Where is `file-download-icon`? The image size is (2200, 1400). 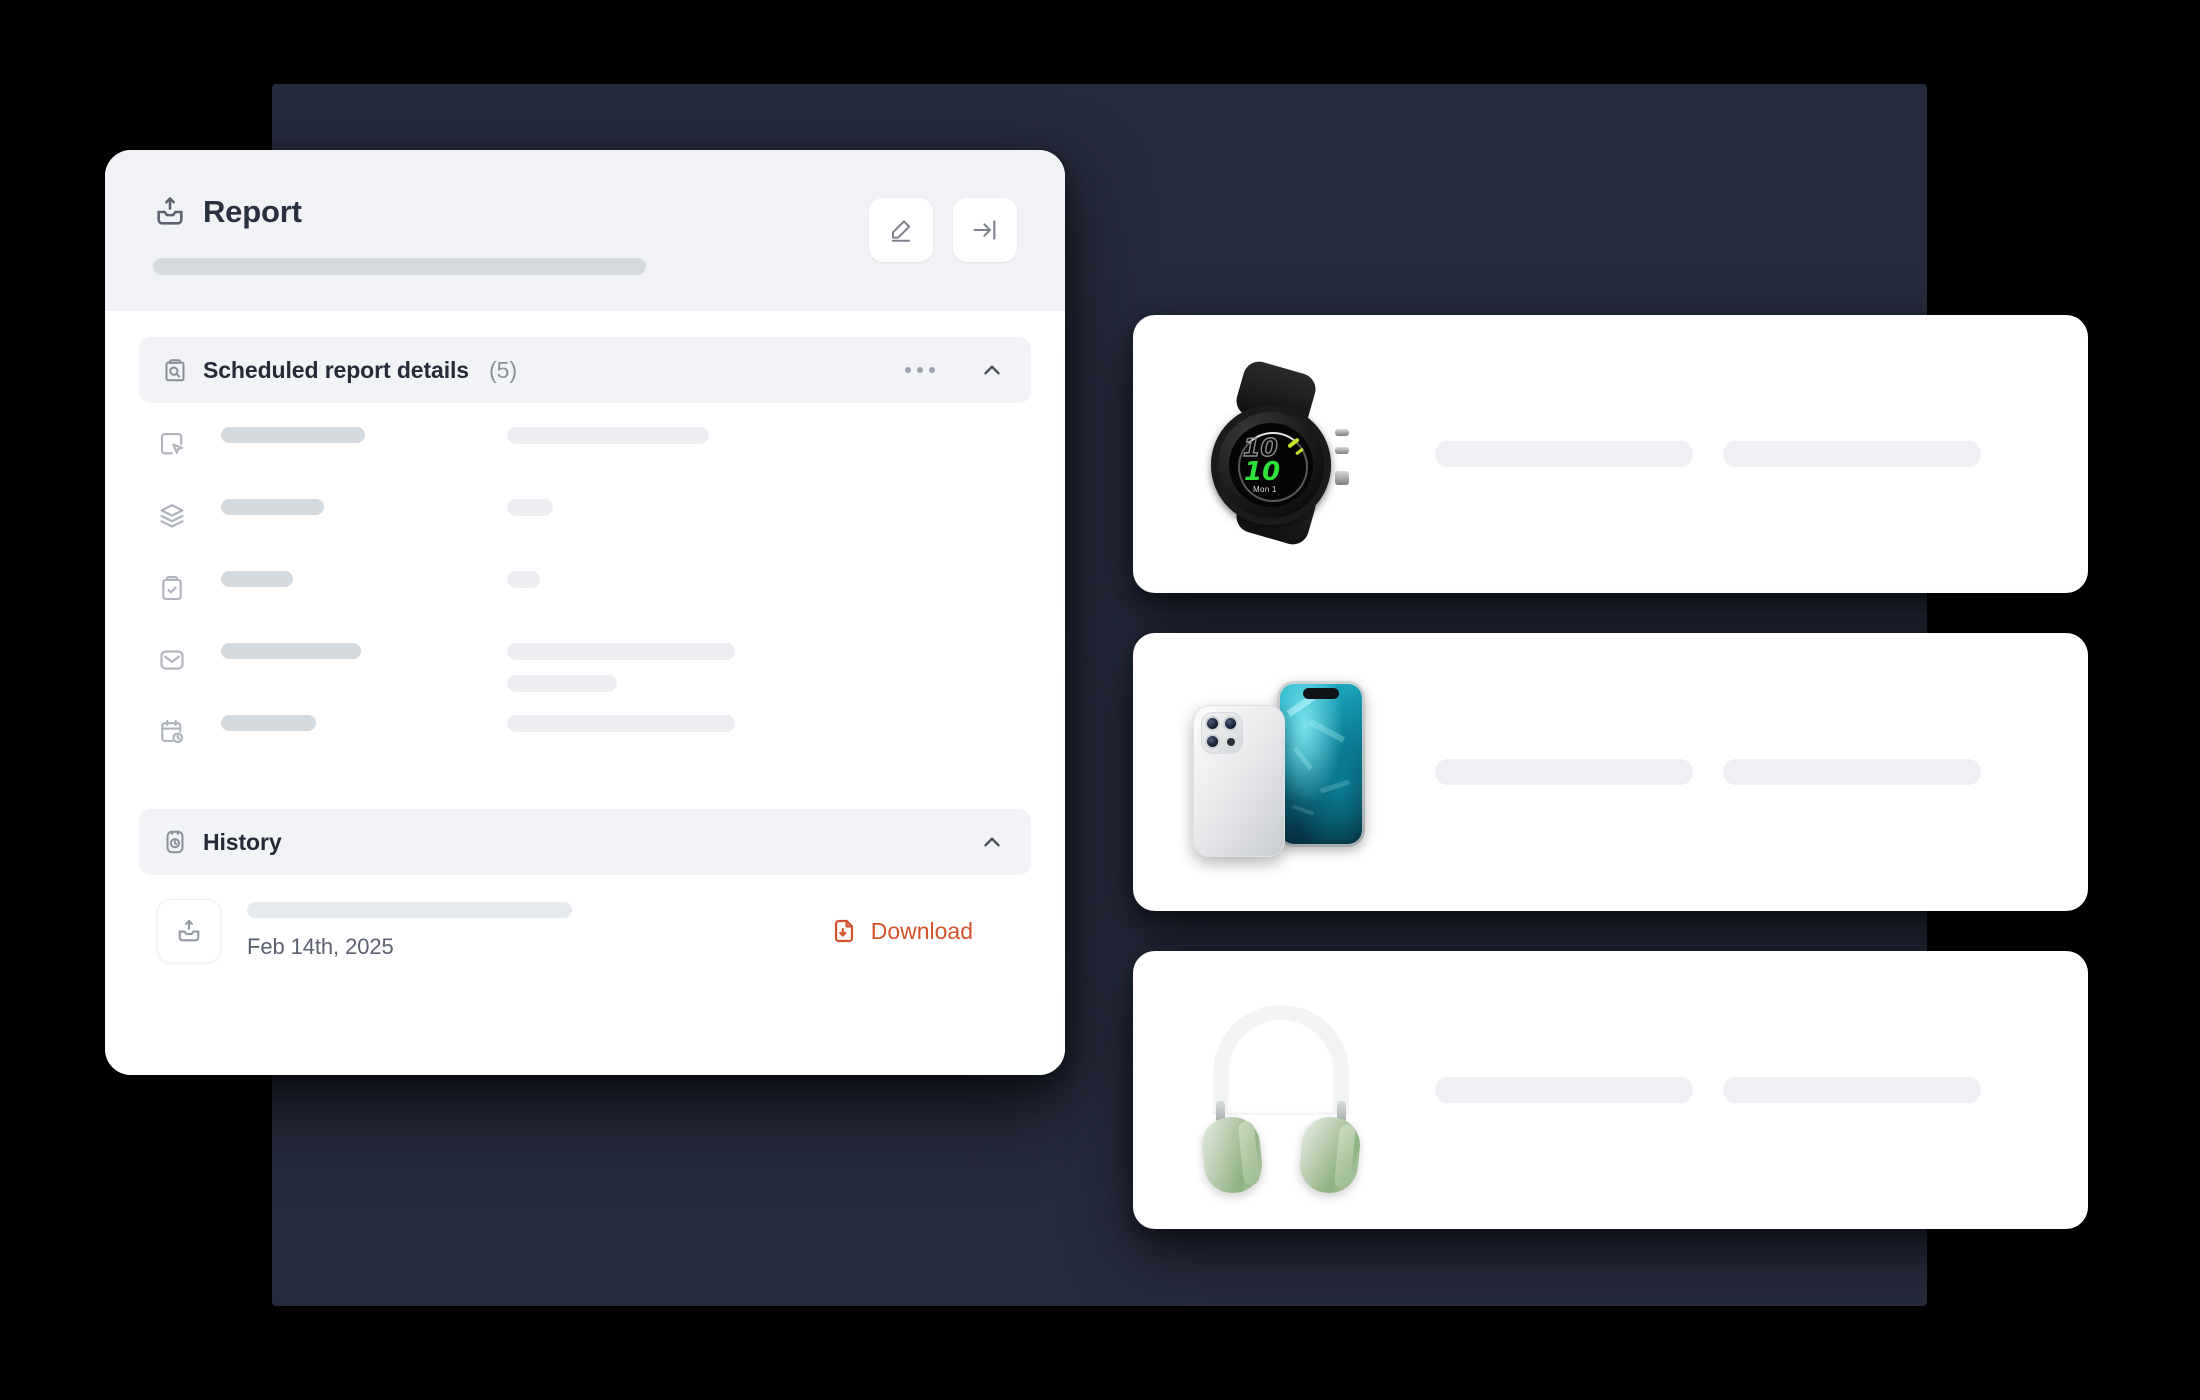
file-download-icon is located at coordinates (844, 931).